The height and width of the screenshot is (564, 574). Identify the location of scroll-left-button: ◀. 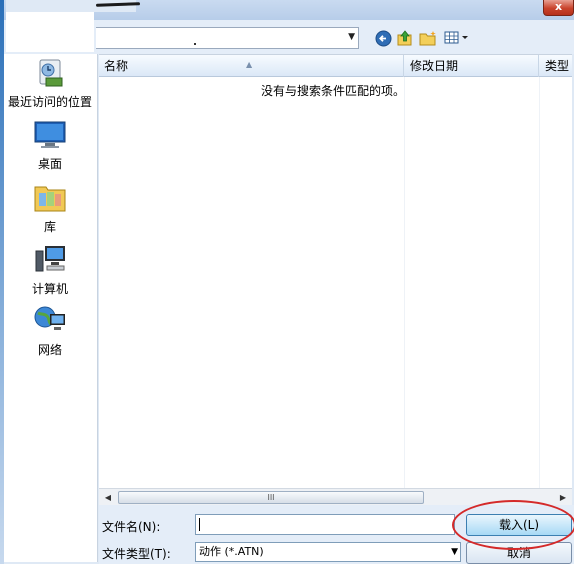
(108, 497).